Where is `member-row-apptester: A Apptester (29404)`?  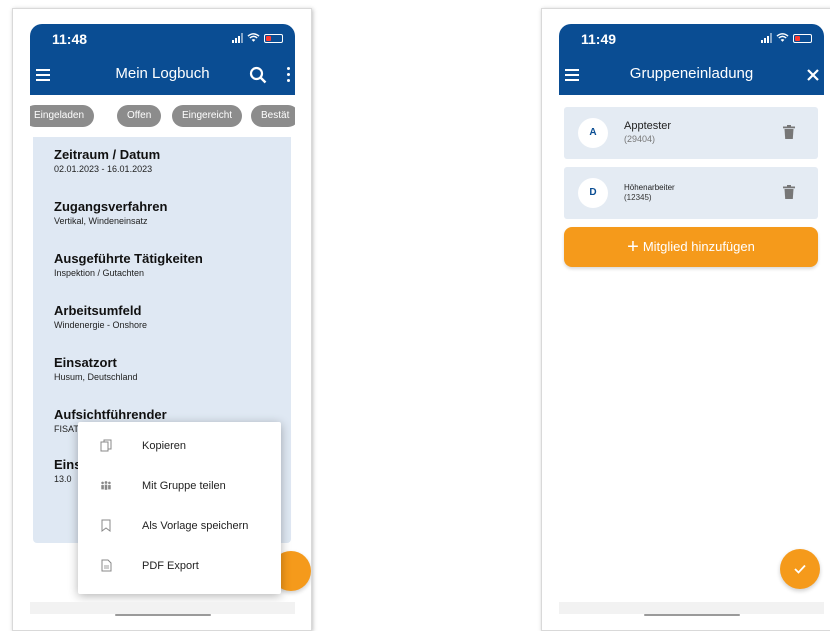 member-row-apptester: A Apptester (29404) is located at coordinates (691, 133).